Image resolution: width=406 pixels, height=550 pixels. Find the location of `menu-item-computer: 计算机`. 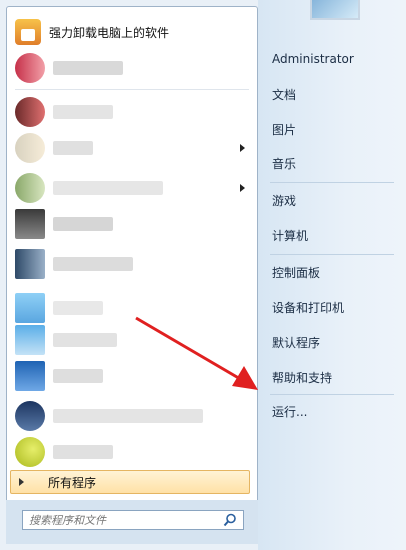

menu-item-computer: 计算机 is located at coordinates (332, 235).